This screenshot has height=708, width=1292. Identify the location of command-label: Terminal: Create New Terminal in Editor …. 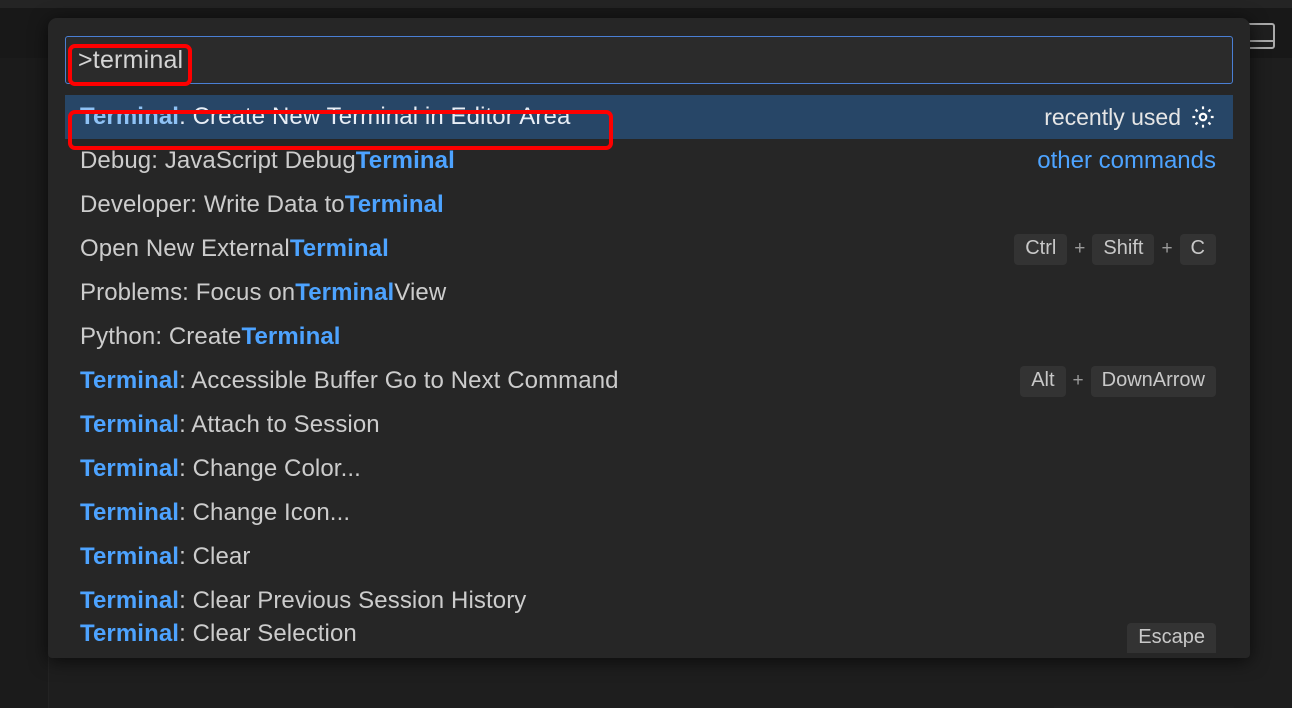
(325, 117).